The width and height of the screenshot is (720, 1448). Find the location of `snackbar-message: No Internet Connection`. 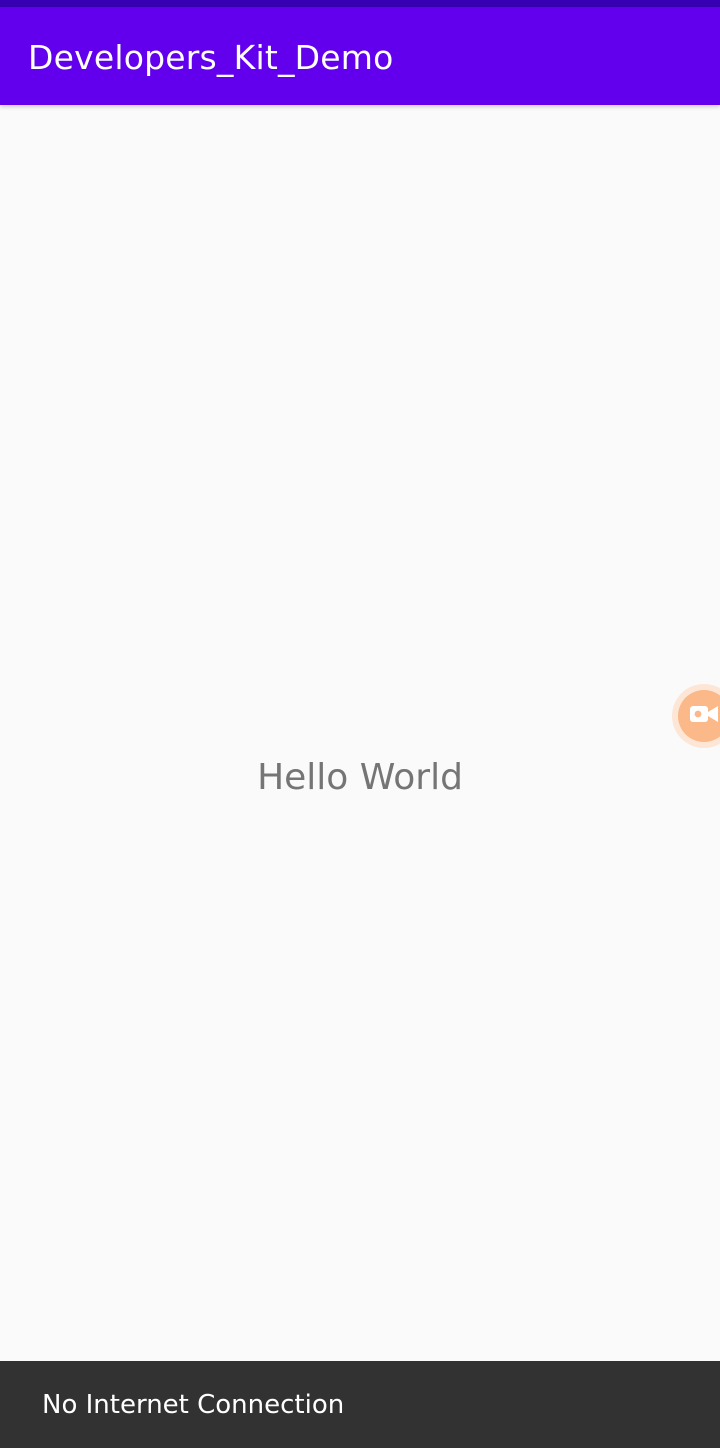

snackbar-message: No Internet Connection is located at coordinates (193, 1405).